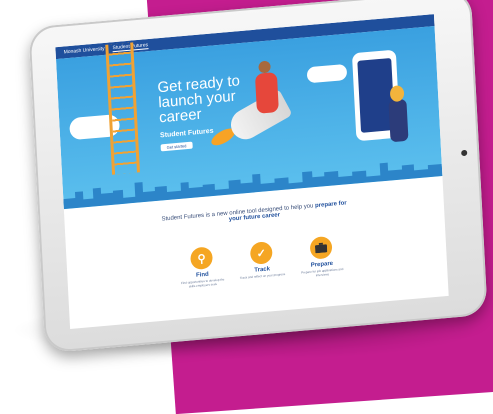 The image size is (493, 414). I want to click on check-icon: ✓, so click(261, 253).